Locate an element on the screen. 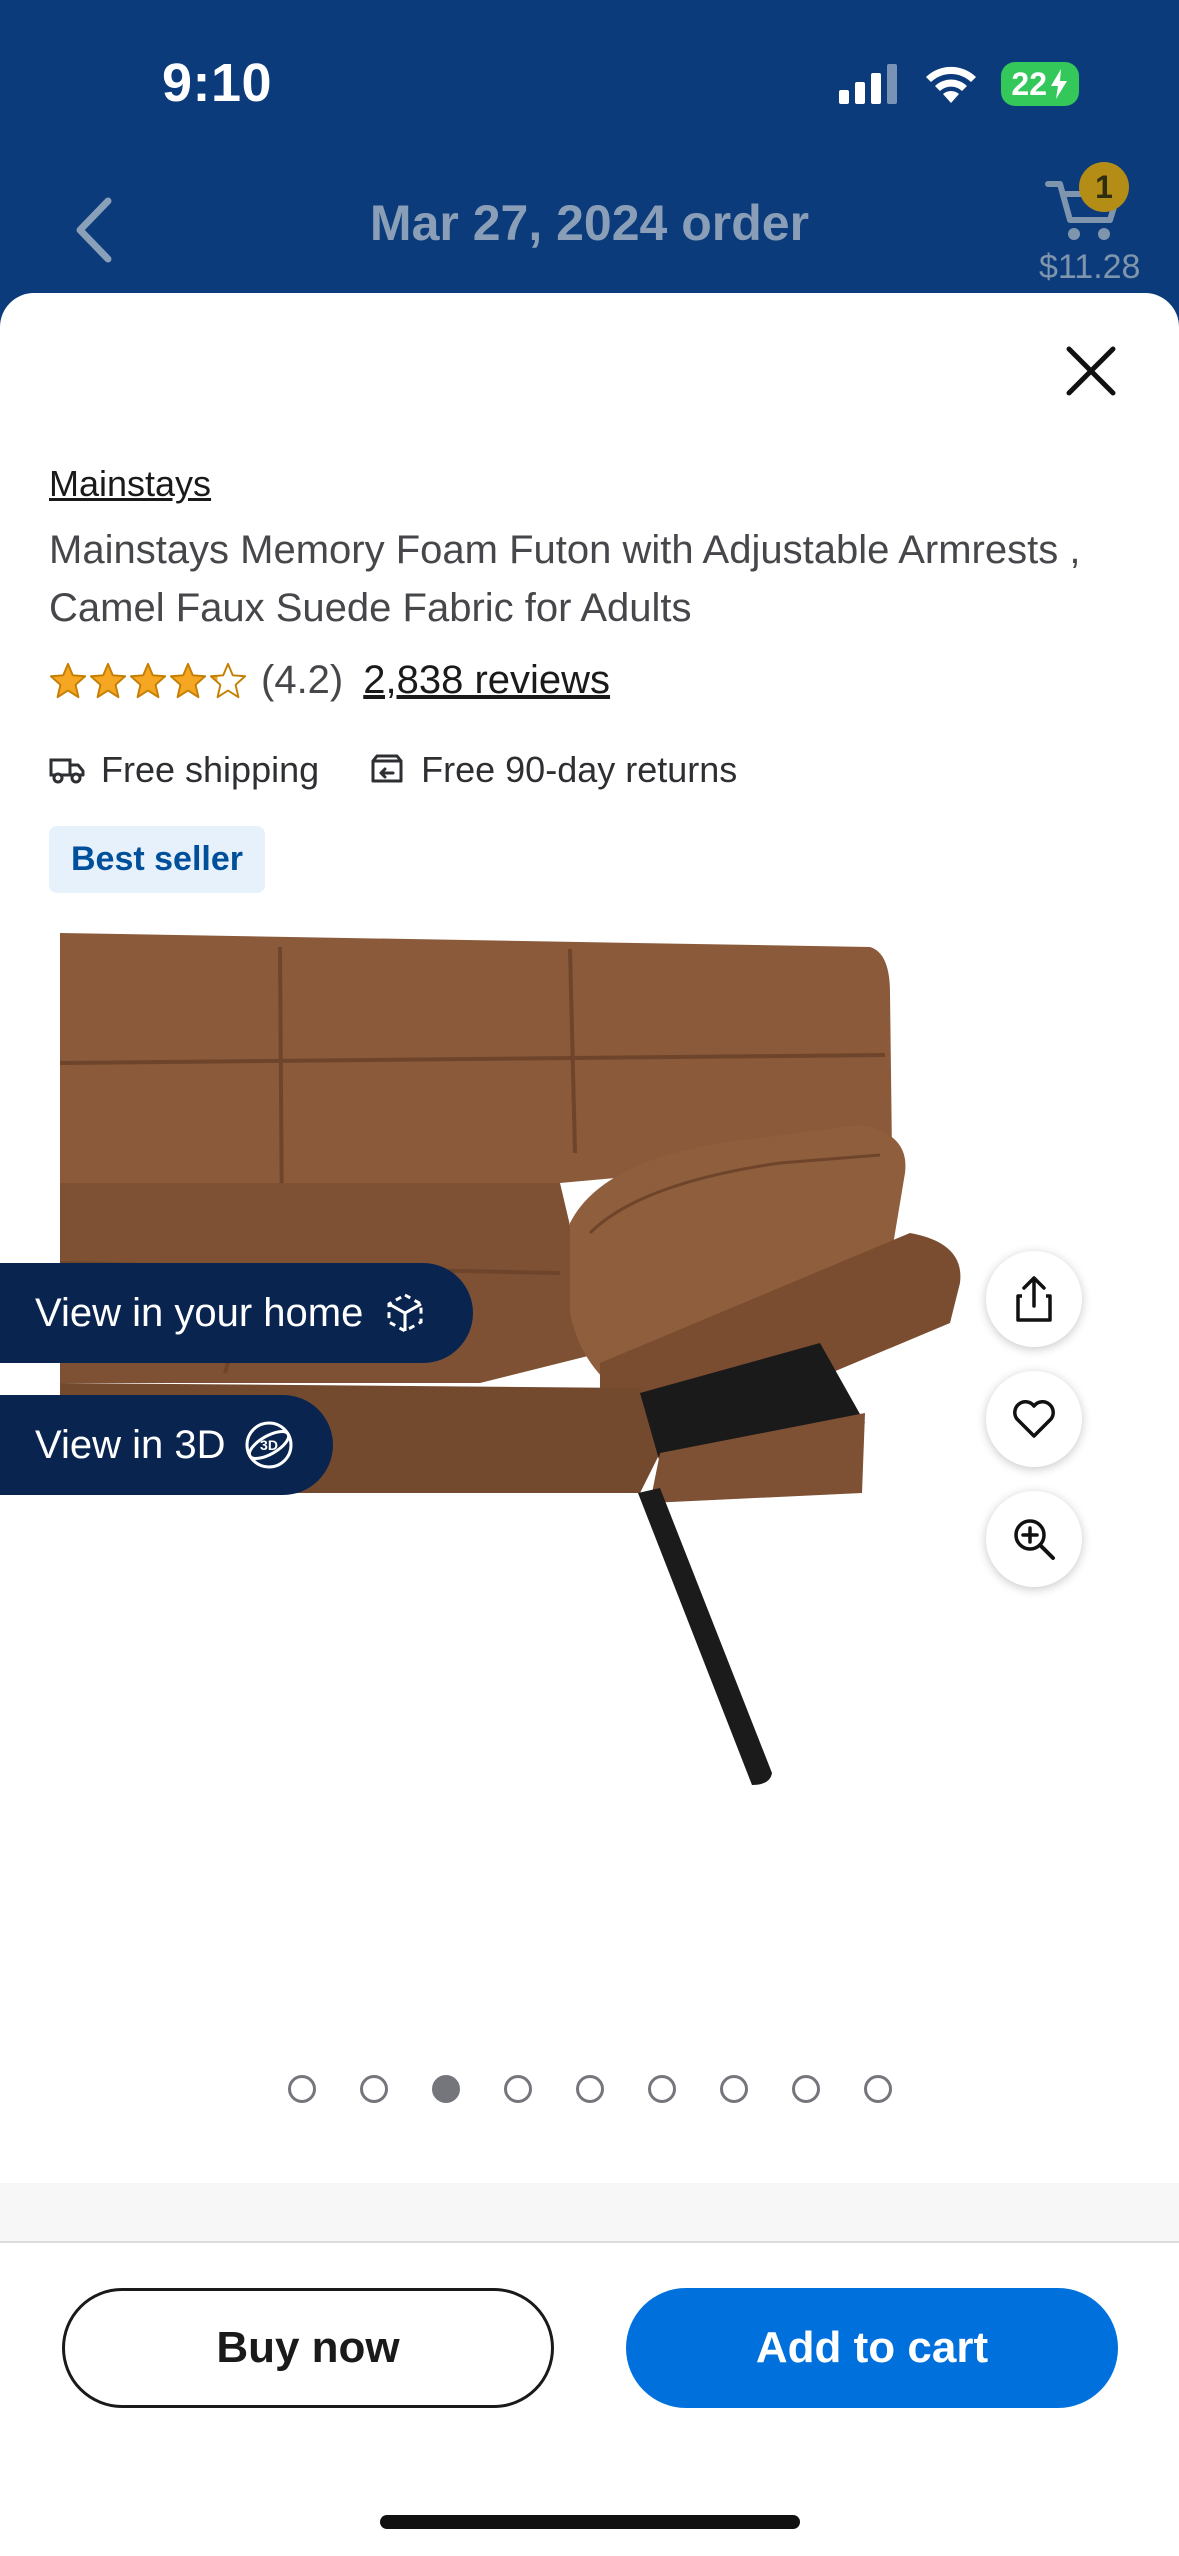  star-rating is located at coordinates (148, 681).